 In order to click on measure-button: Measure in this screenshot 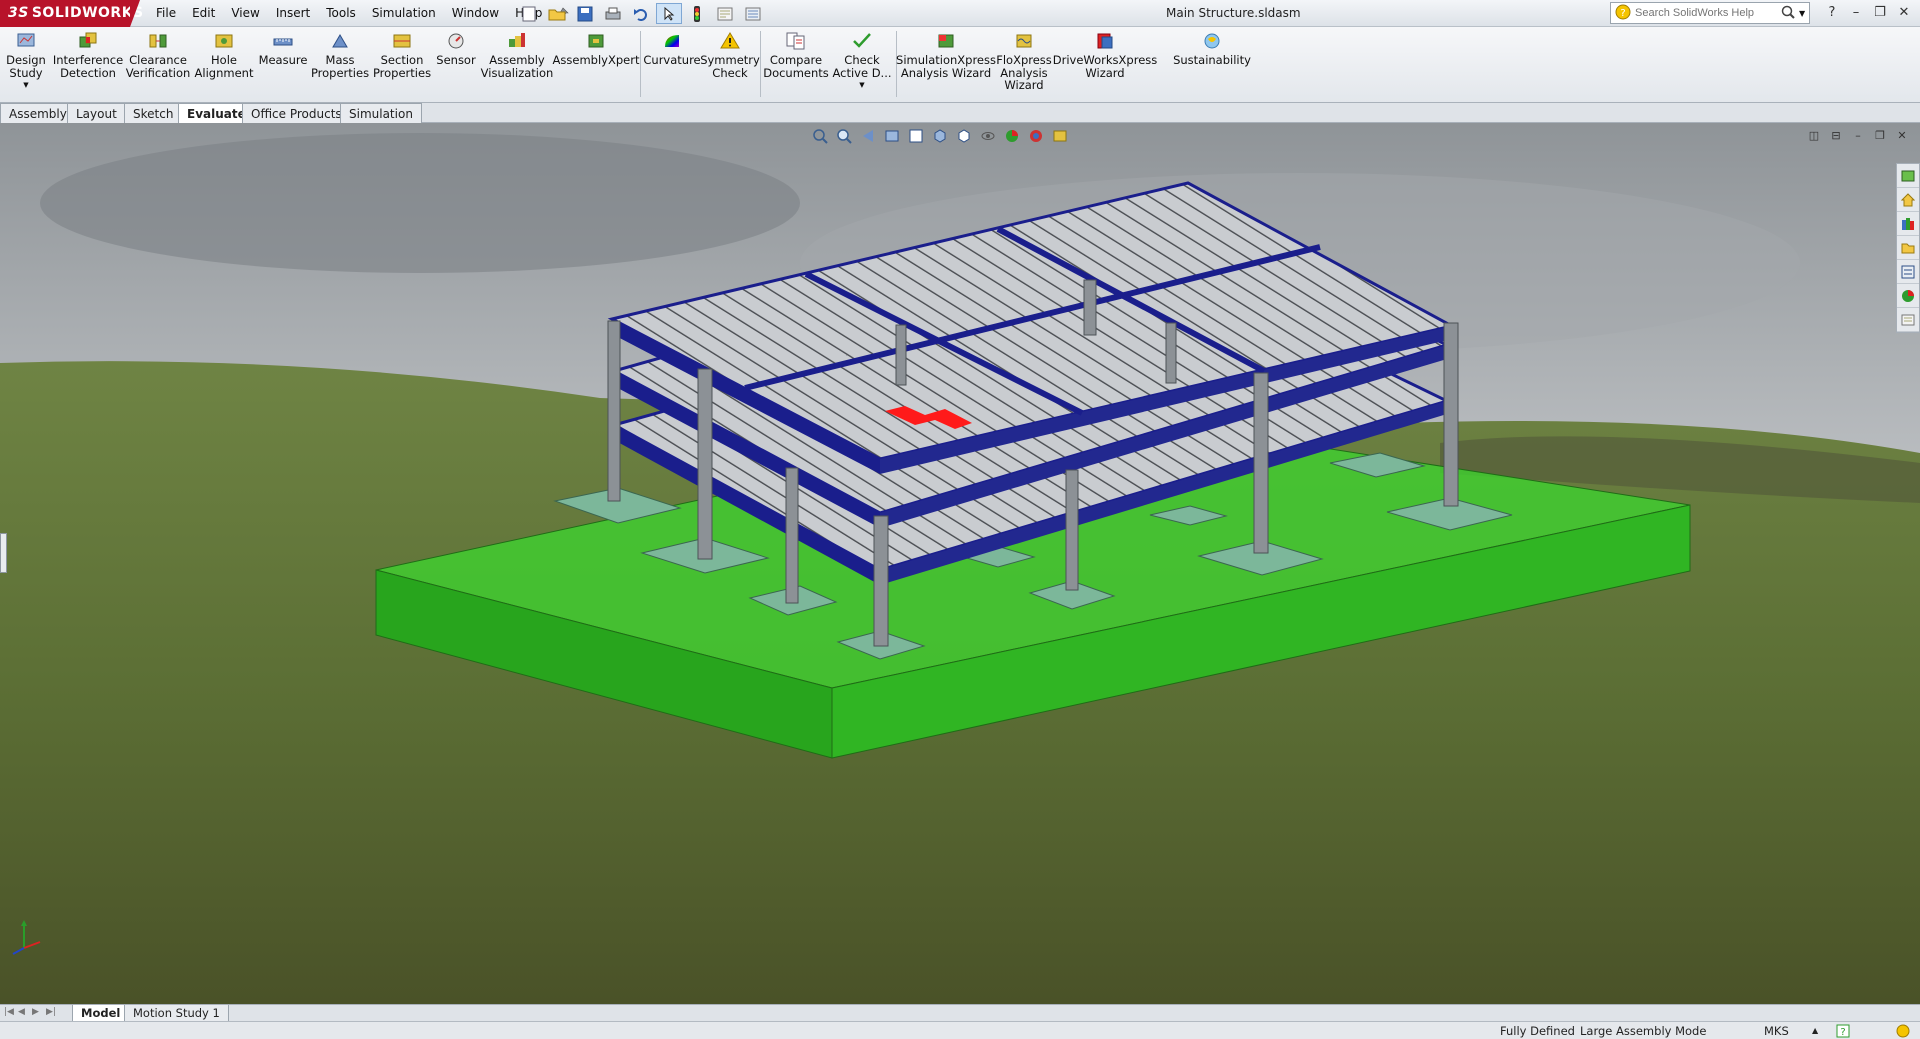, I will do `click(283, 49)`.